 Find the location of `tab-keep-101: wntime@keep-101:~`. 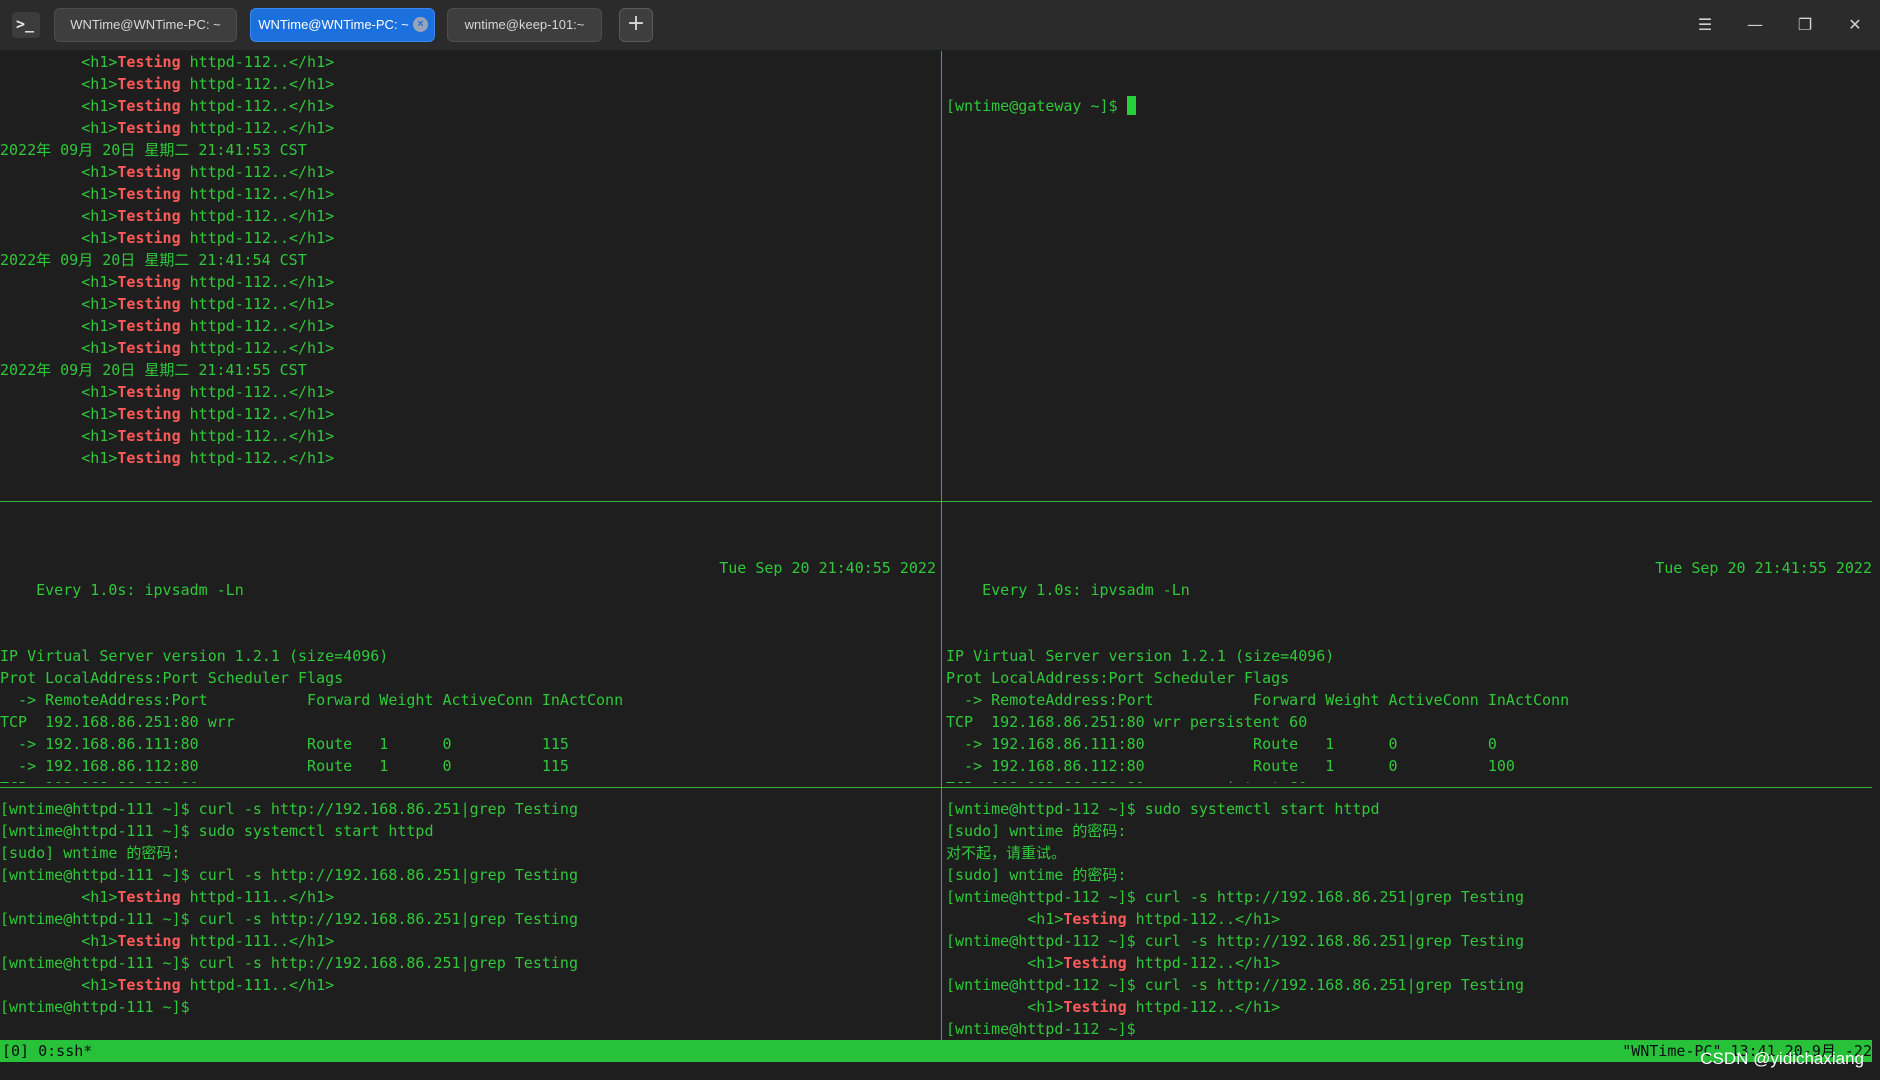

tab-keep-101: wntime@keep-101:~ is located at coordinates (524, 25).